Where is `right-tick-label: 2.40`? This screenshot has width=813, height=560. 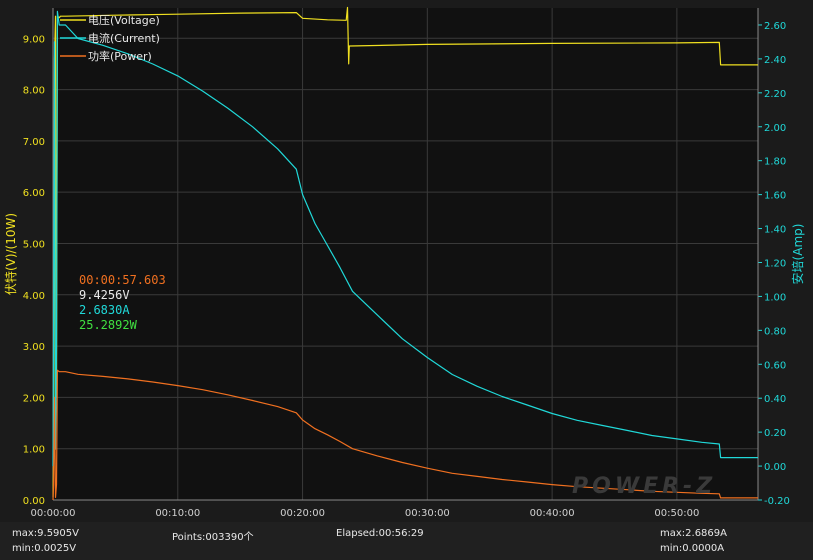
right-tick-label: 2.40 is located at coordinates (775, 60).